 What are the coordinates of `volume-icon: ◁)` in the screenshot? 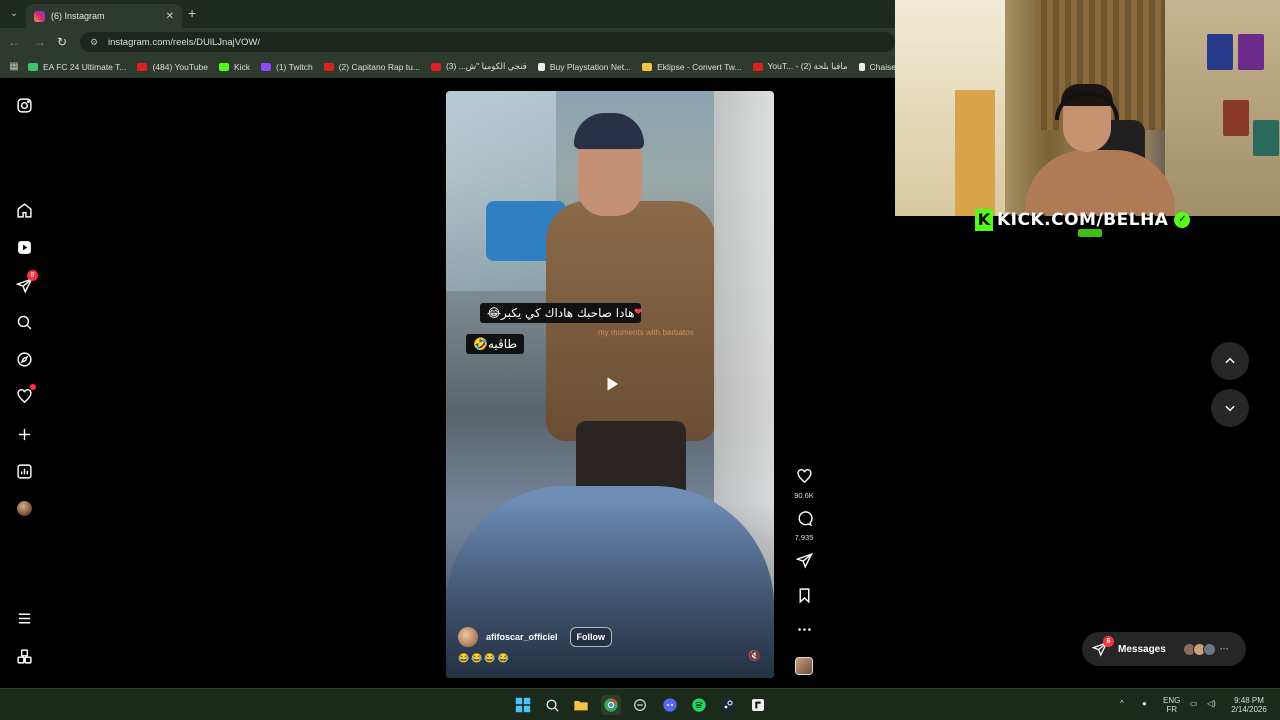 It's located at (1211, 703).